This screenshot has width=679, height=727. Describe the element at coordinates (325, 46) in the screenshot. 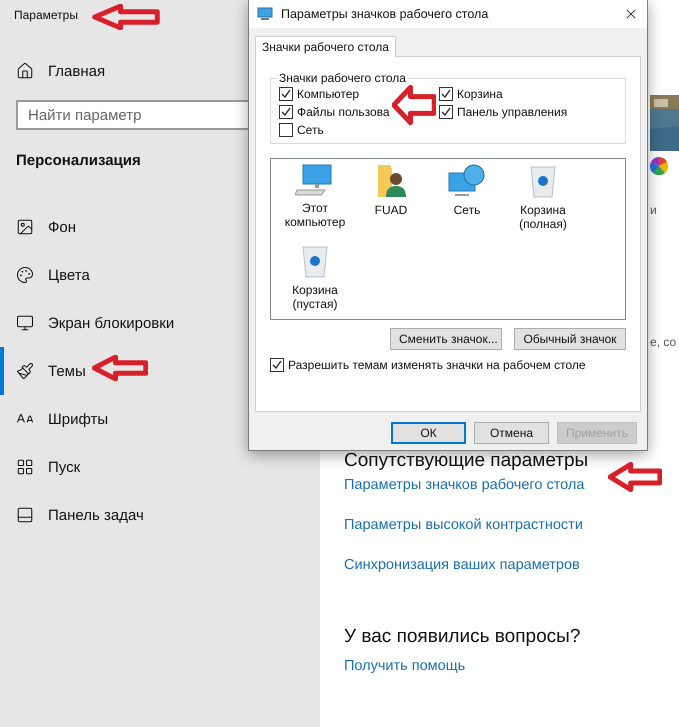

I see `tab: Значки рабочего стола` at that location.